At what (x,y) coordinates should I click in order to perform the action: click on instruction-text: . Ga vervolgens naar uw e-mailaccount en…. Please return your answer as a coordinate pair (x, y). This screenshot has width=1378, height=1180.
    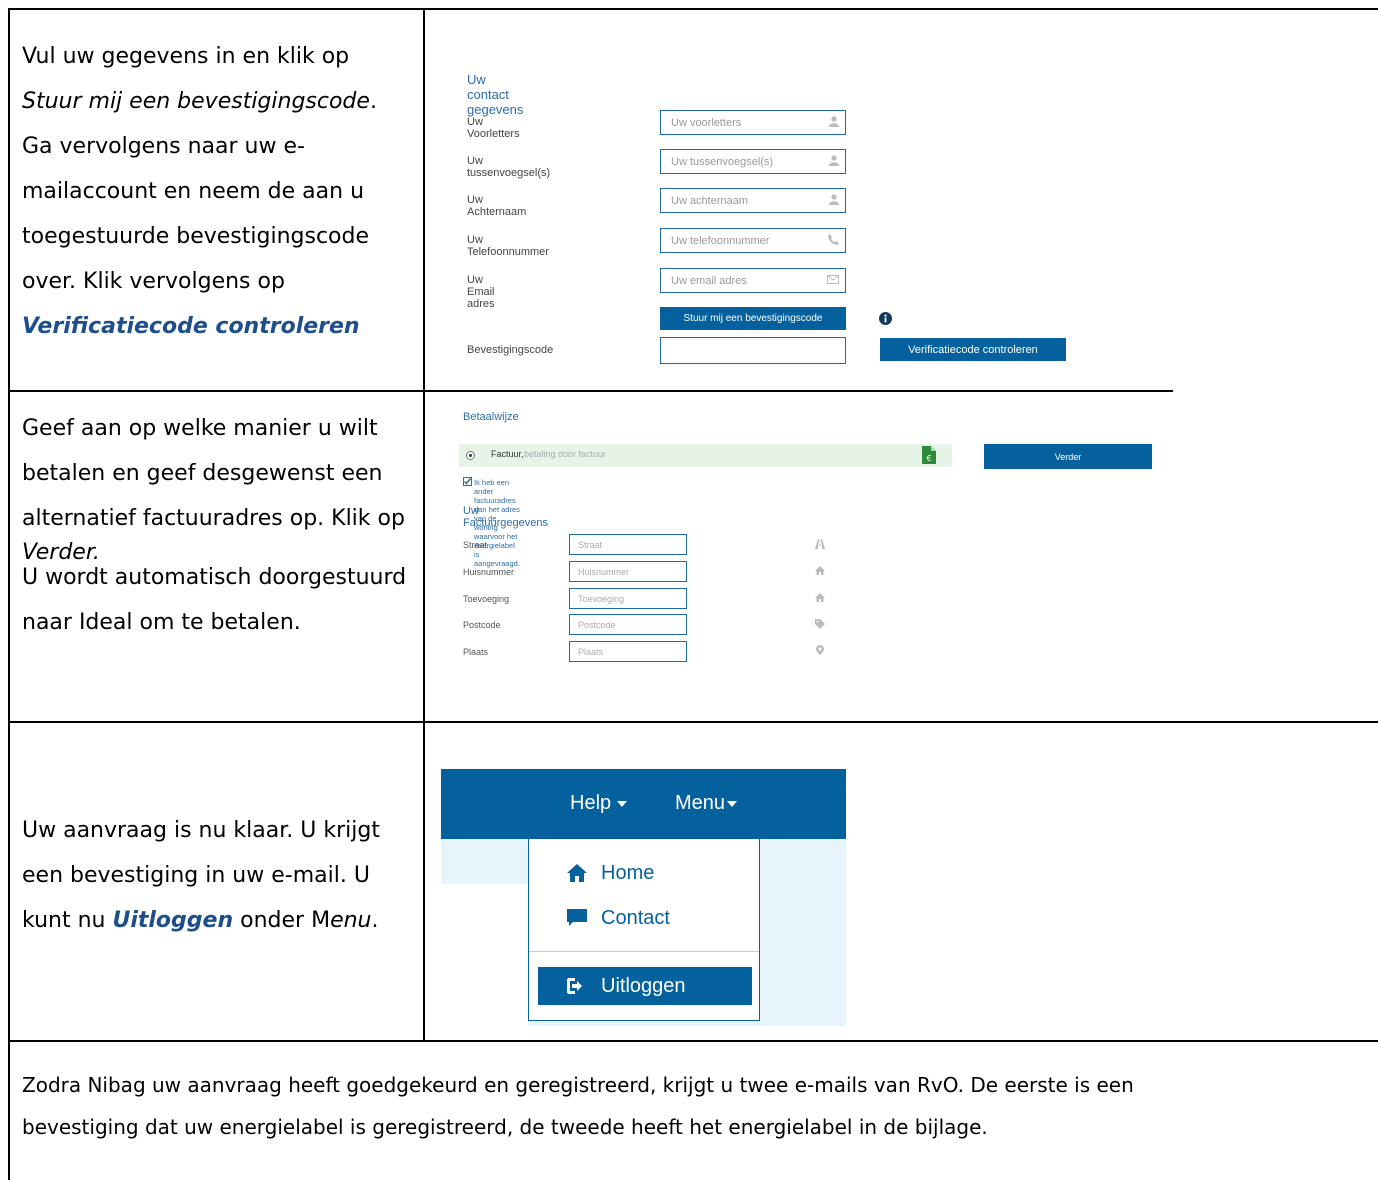
    Looking at the image, I should click on (199, 191).